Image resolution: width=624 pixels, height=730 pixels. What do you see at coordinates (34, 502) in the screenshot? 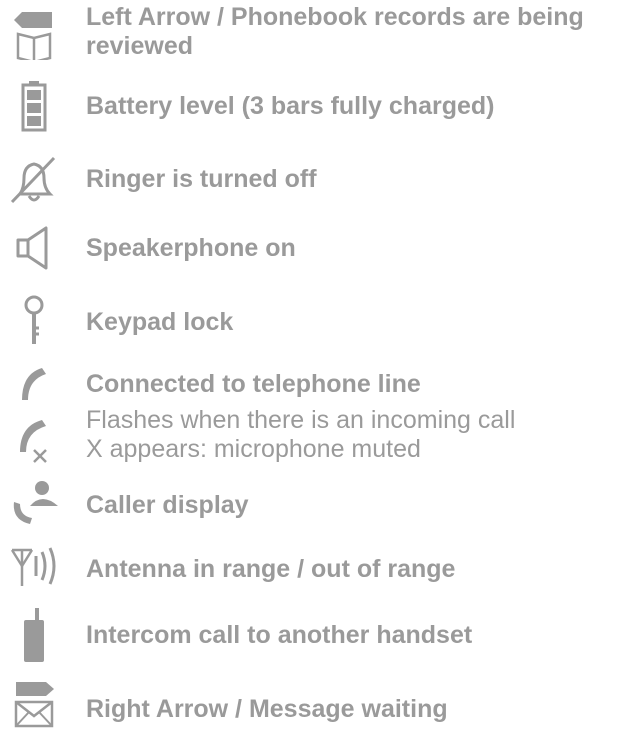
I see `caller-display-icon` at bounding box center [34, 502].